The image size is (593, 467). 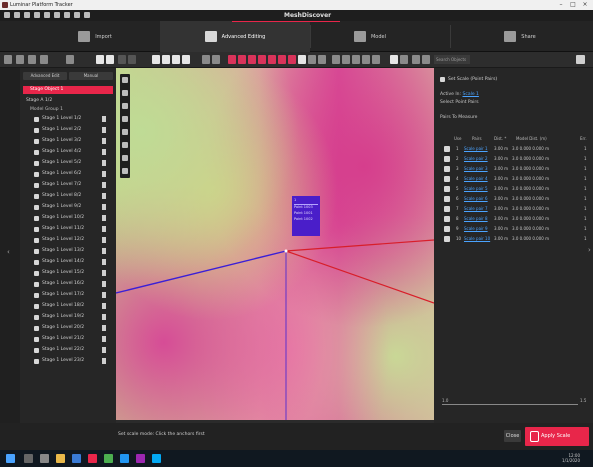 What do you see at coordinates (176, 59) in the screenshot?
I see `layout-icon` at bounding box center [176, 59].